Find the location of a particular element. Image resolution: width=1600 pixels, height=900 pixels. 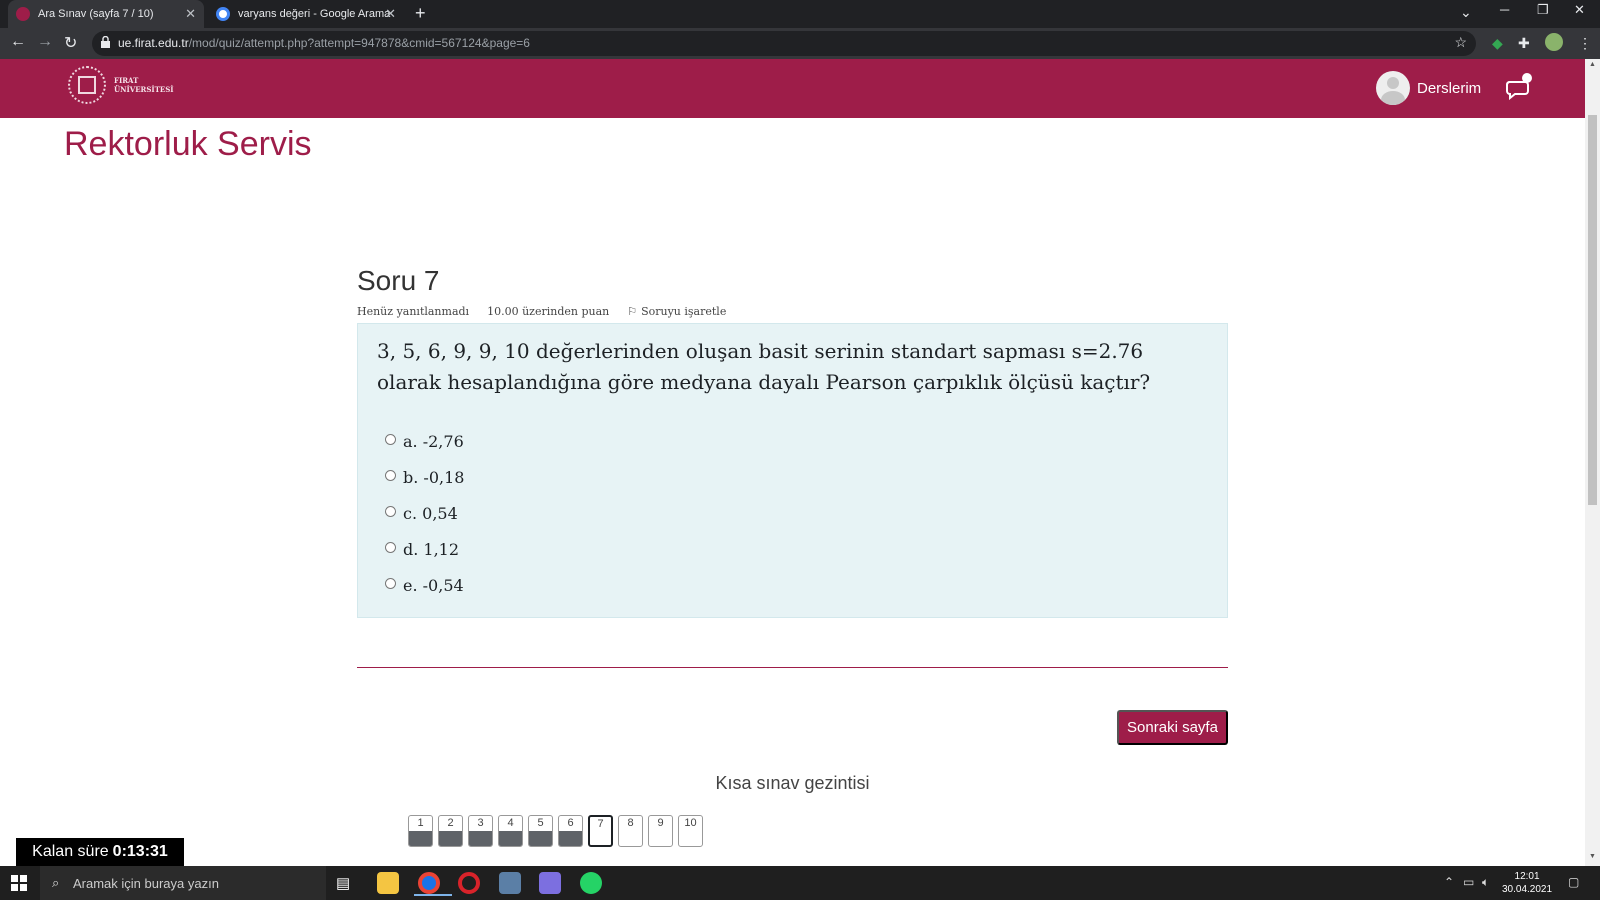

answer-option-c: c. 0,54 is located at coordinates (421, 513).